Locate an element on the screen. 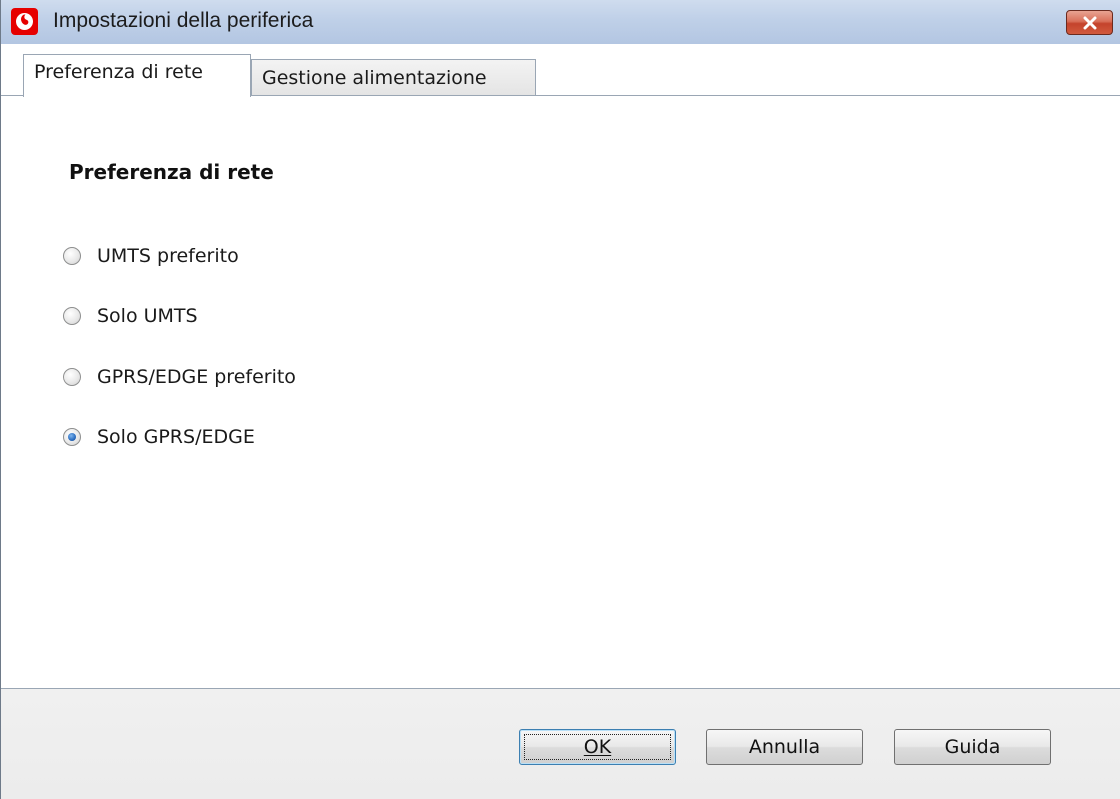 The height and width of the screenshot is (799, 1120). radio-gprs-edge-preferred: GPRS/EDGE preferito is located at coordinates (179, 377).